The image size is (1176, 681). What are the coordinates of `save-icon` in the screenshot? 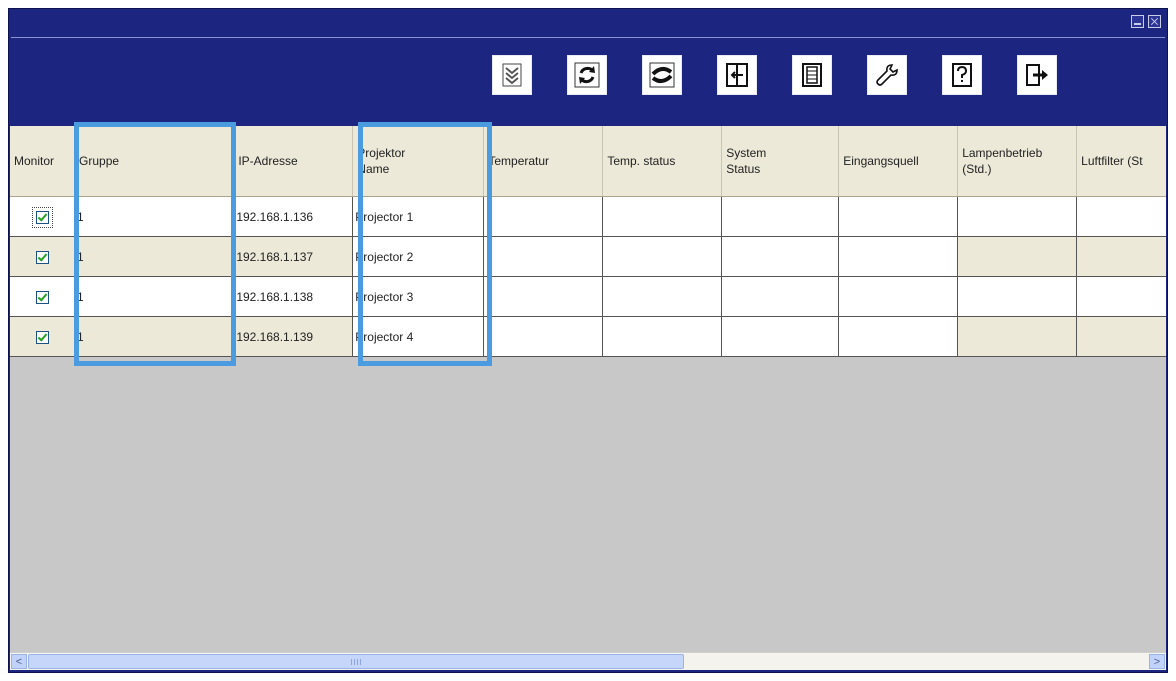 It's located at (812, 75).